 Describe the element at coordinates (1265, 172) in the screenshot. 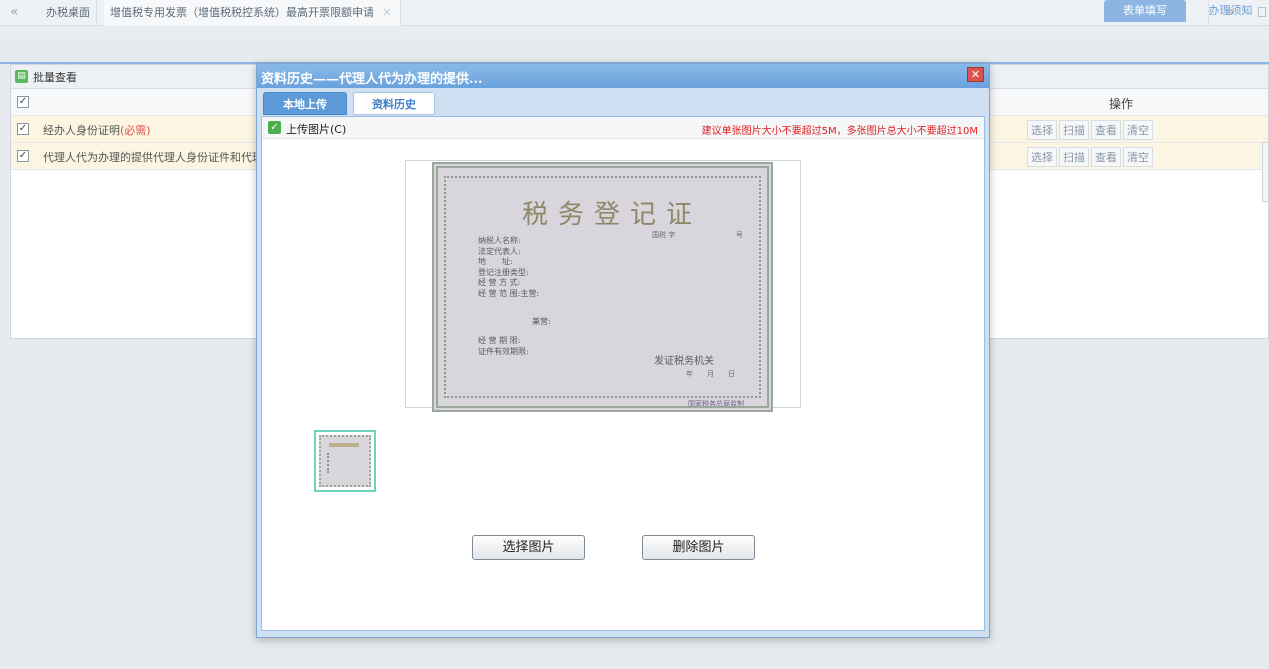

I see `side-handle` at that location.